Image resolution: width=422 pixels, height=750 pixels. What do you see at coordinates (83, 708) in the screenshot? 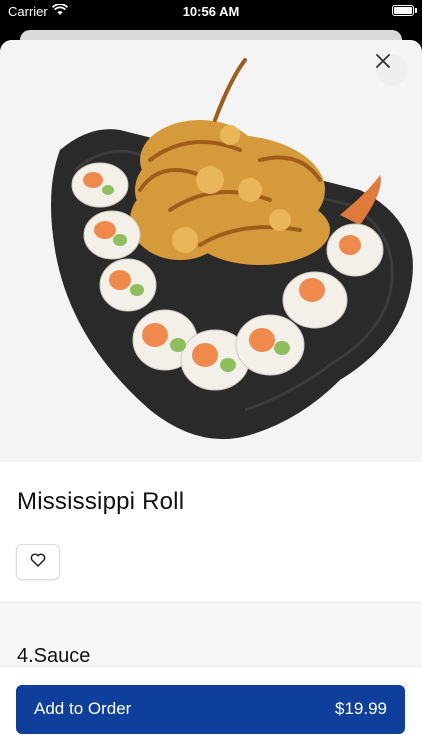
I see `add-to-order-label: Add to Order` at bounding box center [83, 708].